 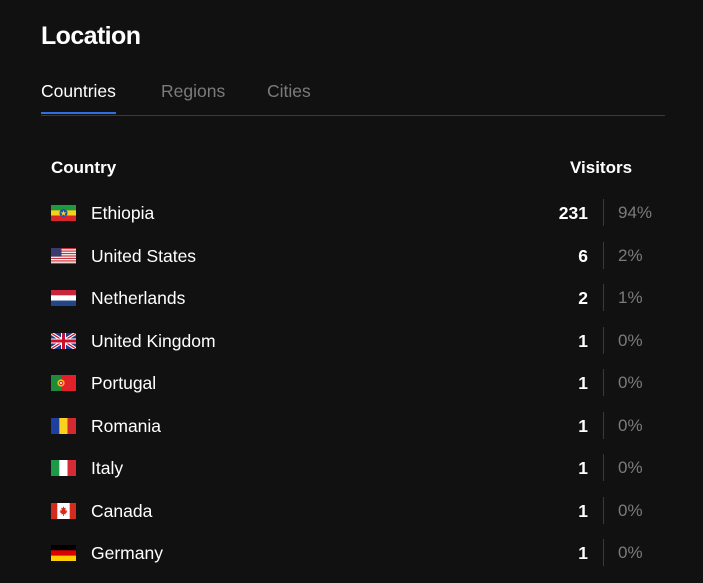 What do you see at coordinates (353, 554) in the screenshot?
I see `table-row: Germany 1 0%` at bounding box center [353, 554].